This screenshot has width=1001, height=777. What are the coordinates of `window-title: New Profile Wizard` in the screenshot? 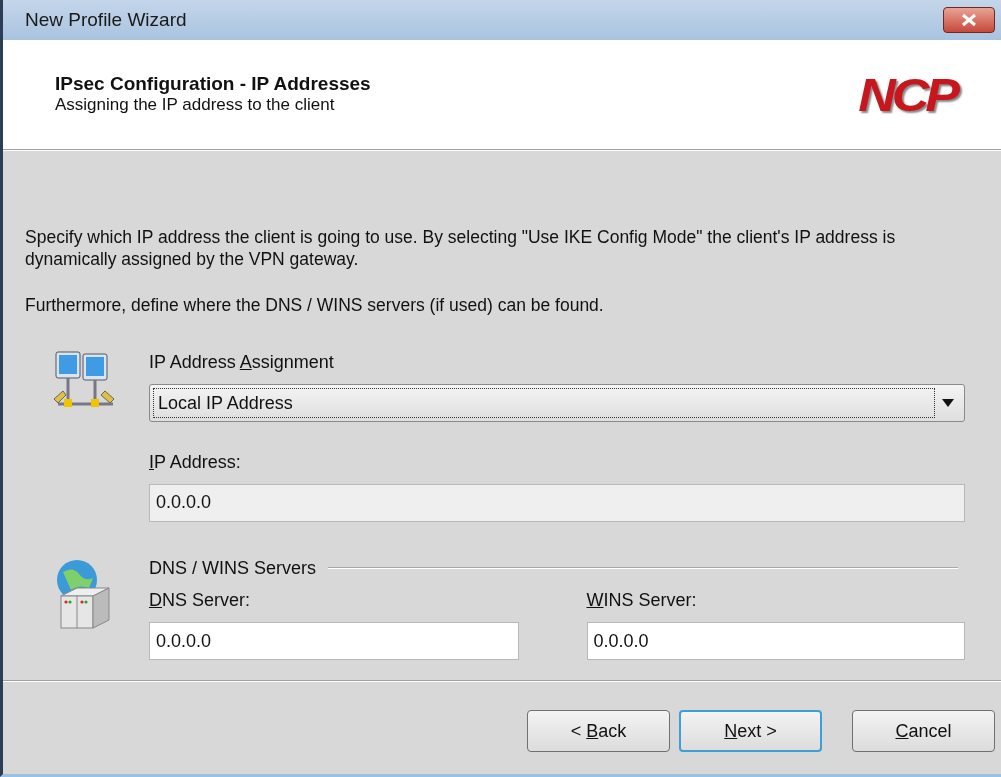 It's located at (106, 19).